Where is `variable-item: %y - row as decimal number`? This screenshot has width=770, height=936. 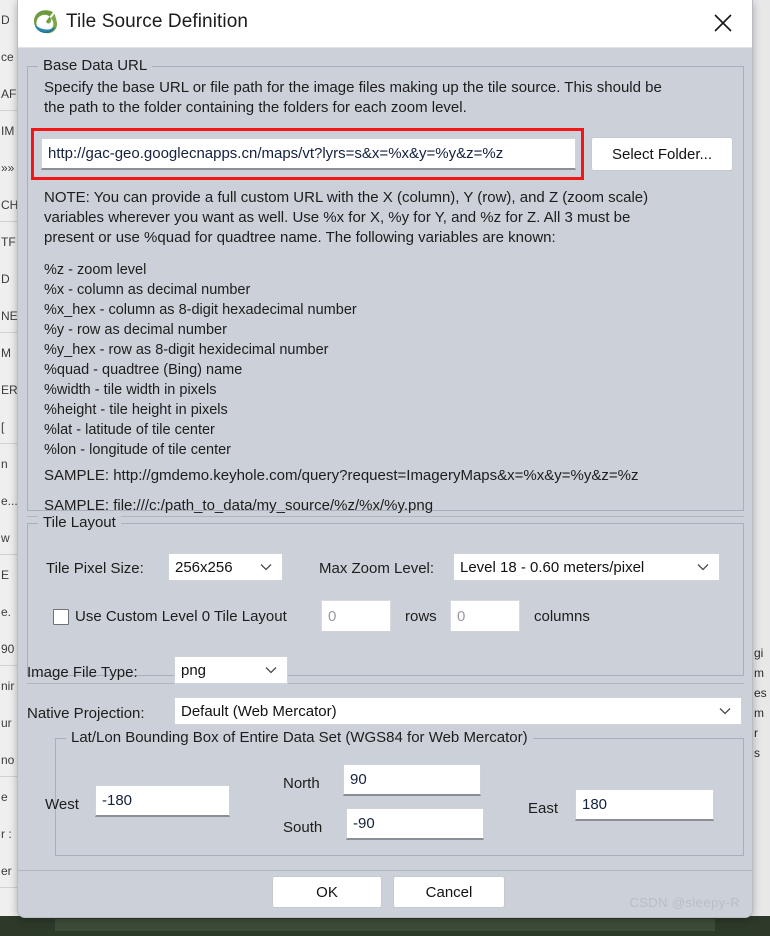 variable-item: %y - row as decimal number is located at coordinates (135, 330).